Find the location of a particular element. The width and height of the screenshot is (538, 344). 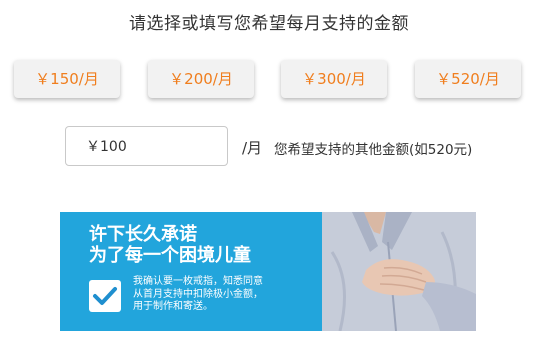

per-month-unit: /月 is located at coordinates (252, 148).